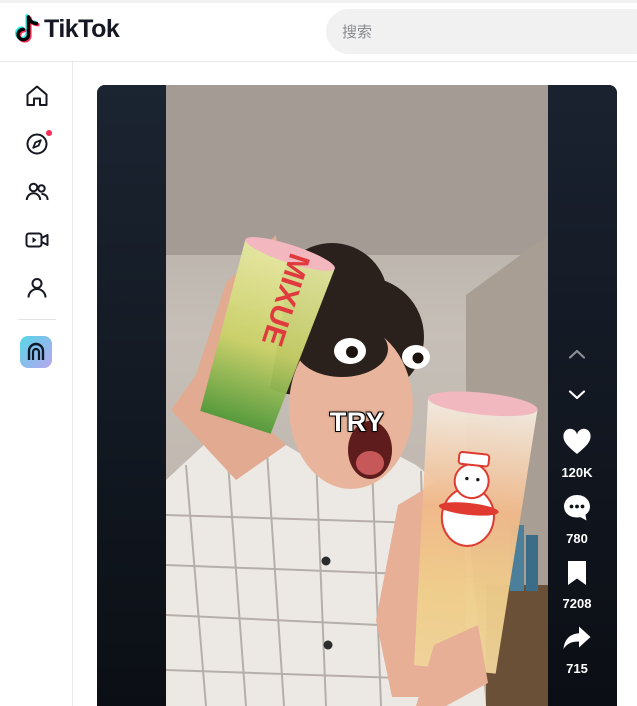 This screenshot has width=637, height=706. I want to click on sidebar-item-live, so click(37, 240).